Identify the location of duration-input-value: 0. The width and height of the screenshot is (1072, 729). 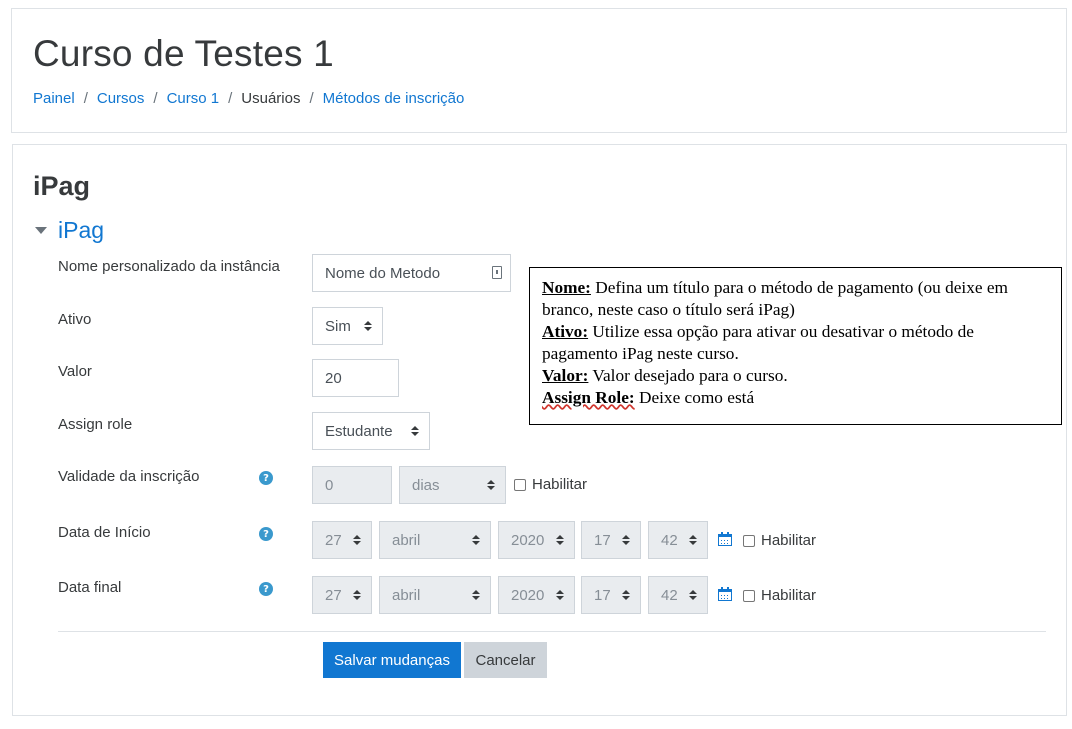
(329, 485).